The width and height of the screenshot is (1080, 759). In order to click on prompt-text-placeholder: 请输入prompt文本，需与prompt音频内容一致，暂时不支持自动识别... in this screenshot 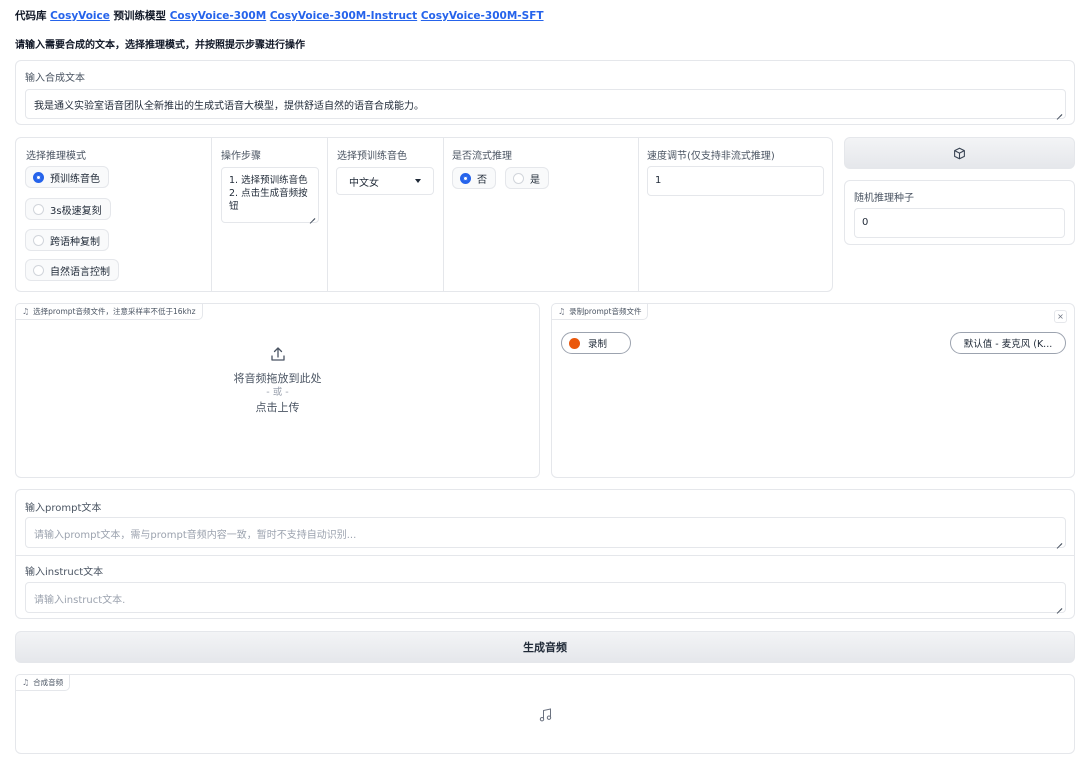, I will do `click(195, 535)`.